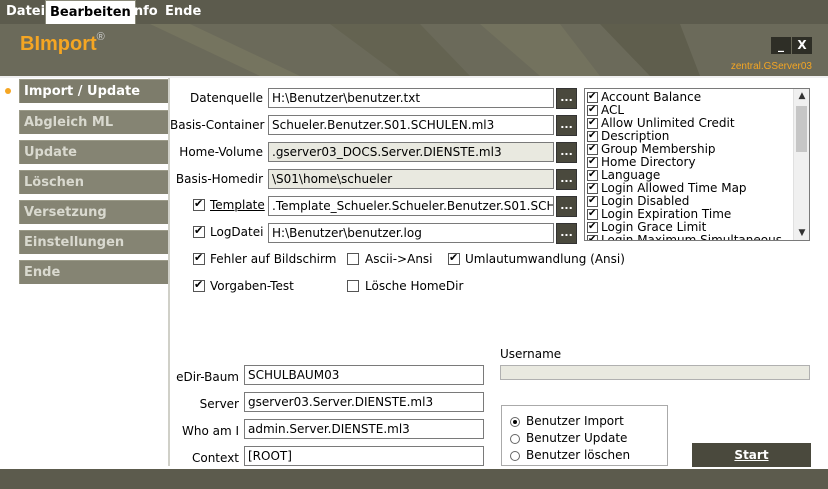 The width and height of the screenshot is (828, 489). I want to click on nav-einstellungen: Einstellungen, so click(94, 242).